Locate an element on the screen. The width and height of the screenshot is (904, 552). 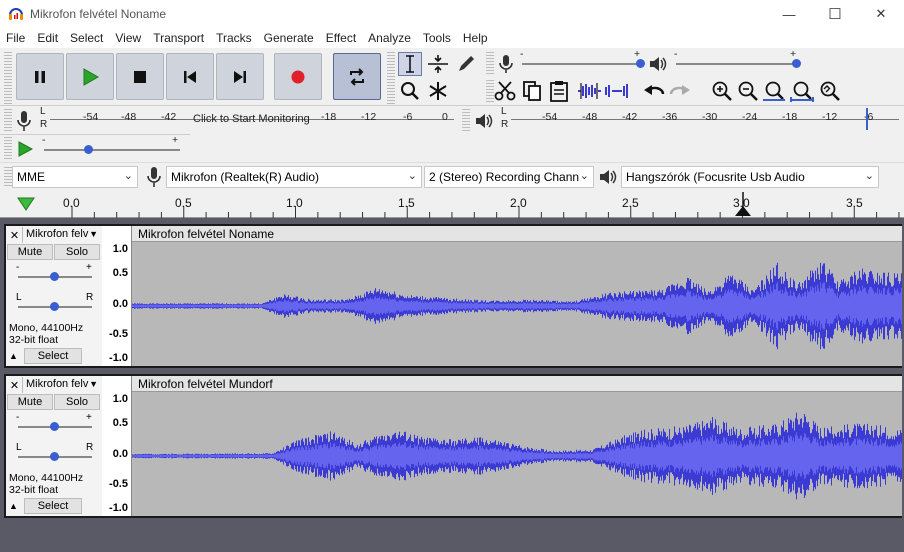
silence-audio-button is located at coordinates (617, 91).